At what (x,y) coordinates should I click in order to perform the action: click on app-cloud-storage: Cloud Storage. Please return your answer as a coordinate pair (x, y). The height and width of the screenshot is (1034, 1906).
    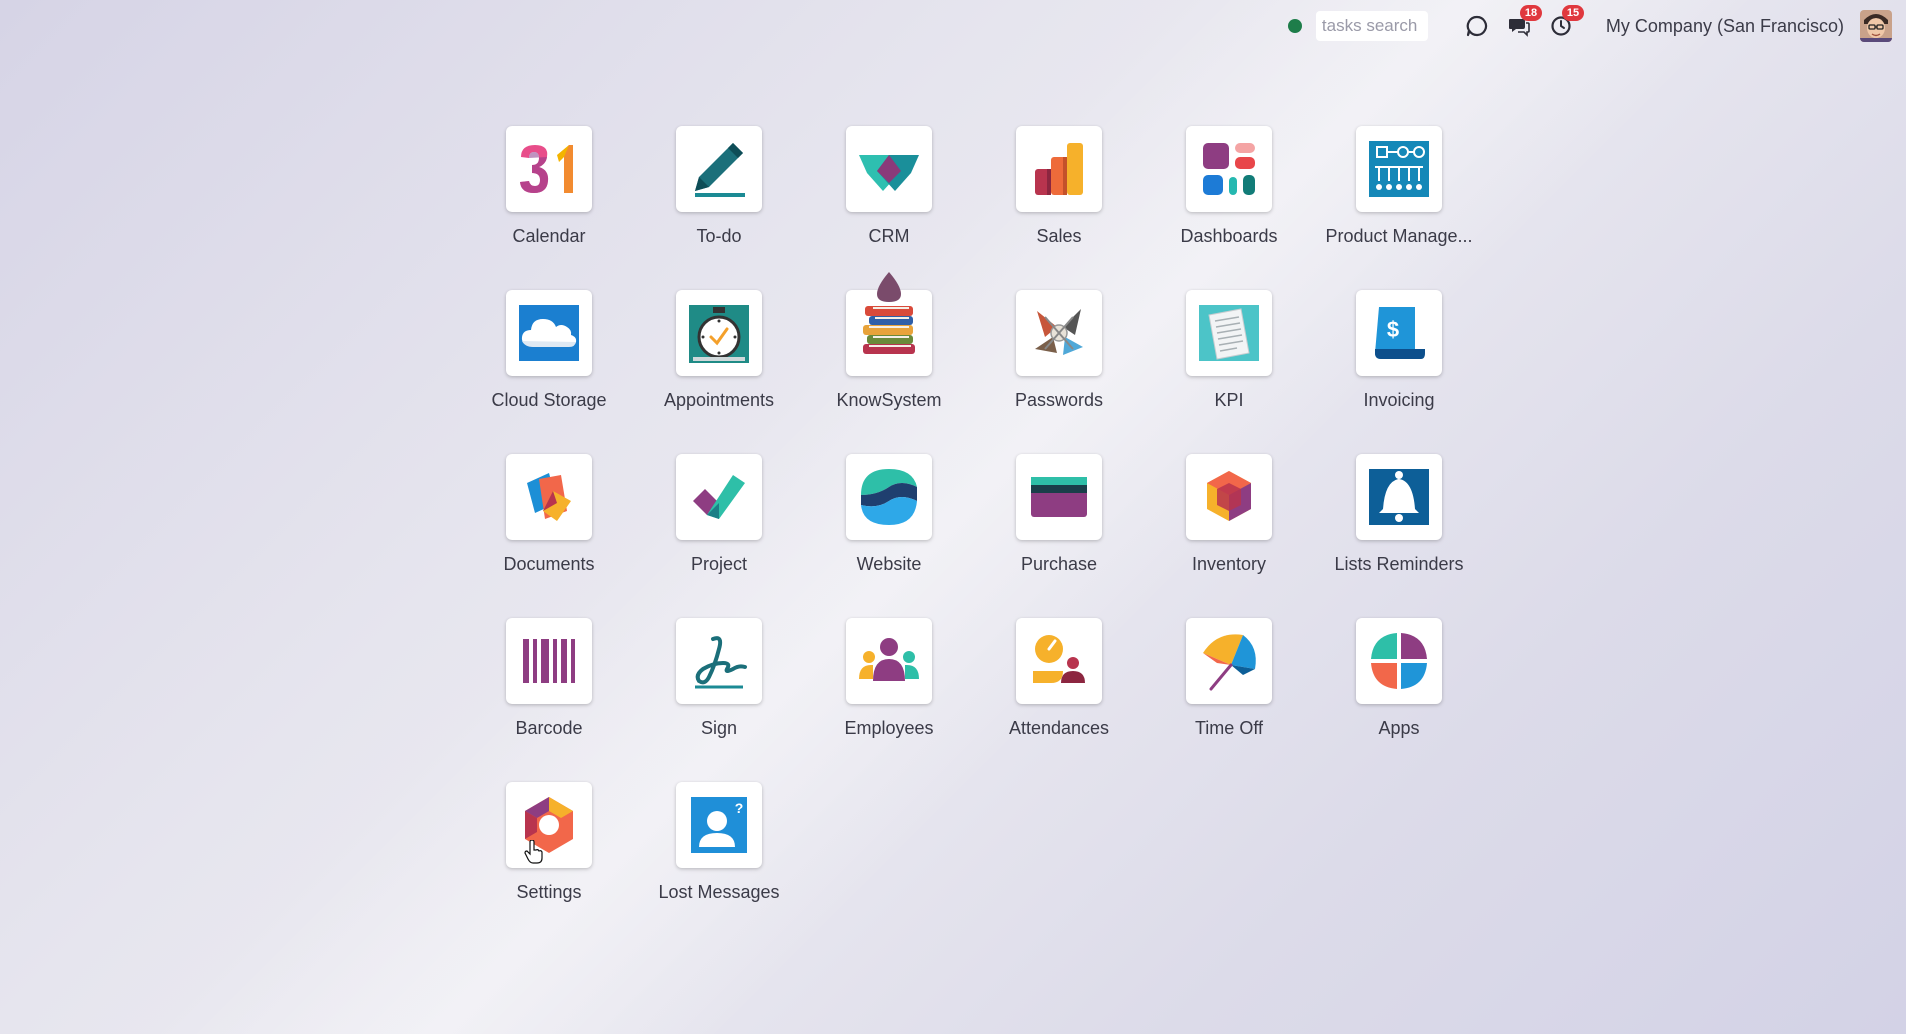
    Looking at the image, I should click on (549, 372).